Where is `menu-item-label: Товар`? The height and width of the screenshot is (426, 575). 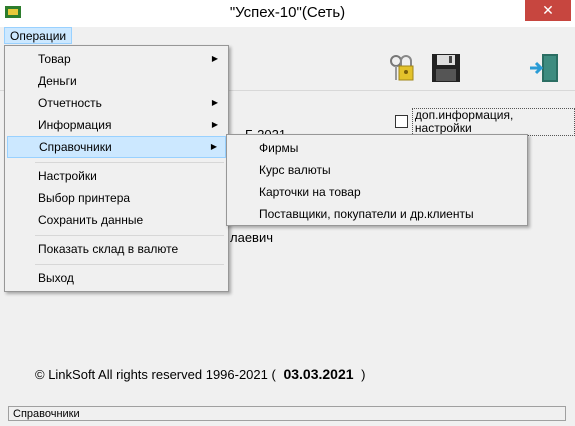
menu-item-label: Товар is located at coordinates (54, 59).